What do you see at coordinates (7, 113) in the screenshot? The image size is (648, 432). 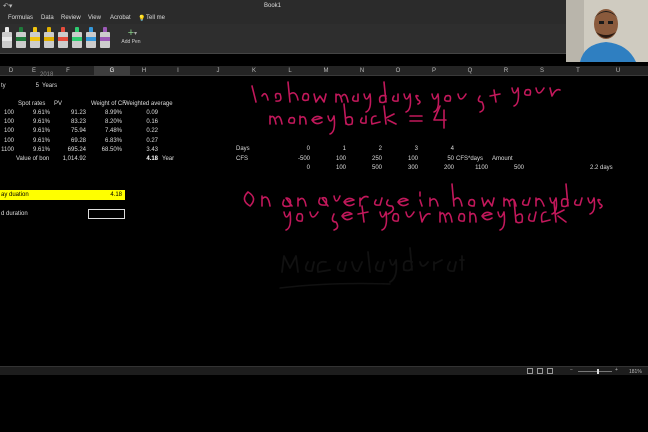 I see `cell-row1-cf: 100` at bounding box center [7, 113].